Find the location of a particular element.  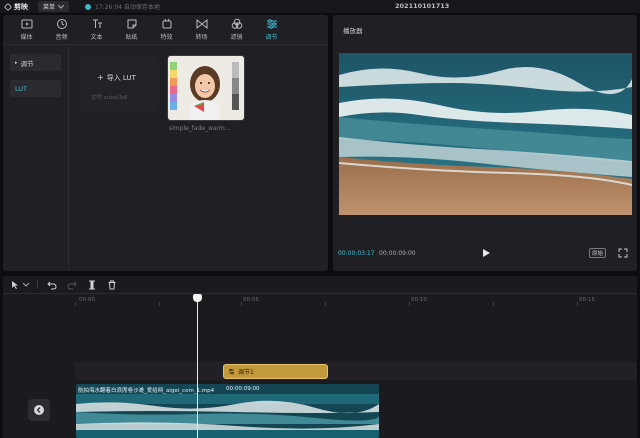

video-clip-duration: 00:00:09:00 is located at coordinates (243, 389).